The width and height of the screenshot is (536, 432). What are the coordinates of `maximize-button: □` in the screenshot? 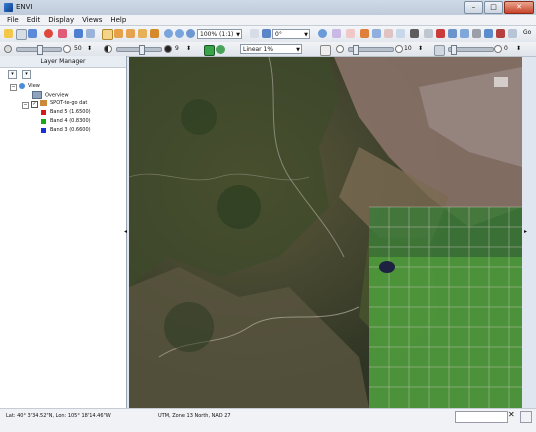 It's located at (493, 7).